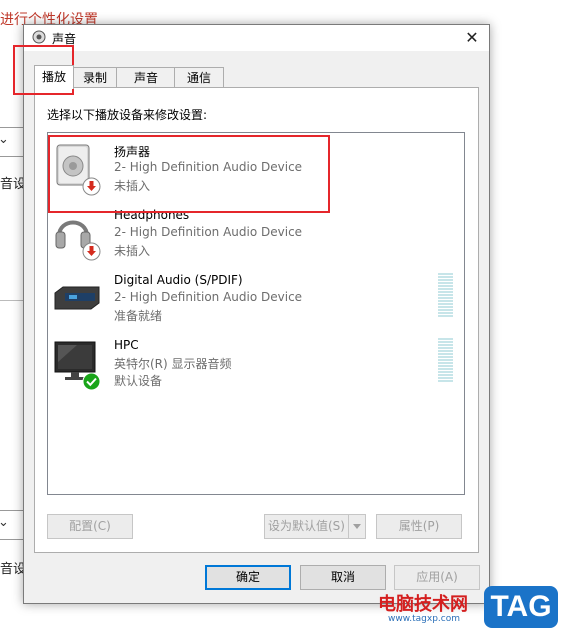 The width and height of the screenshot is (561, 634). What do you see at coordinates (90, 526) in the screenshot?
I see `configure-button: 配置(C)` at bounding box center [90, 526].